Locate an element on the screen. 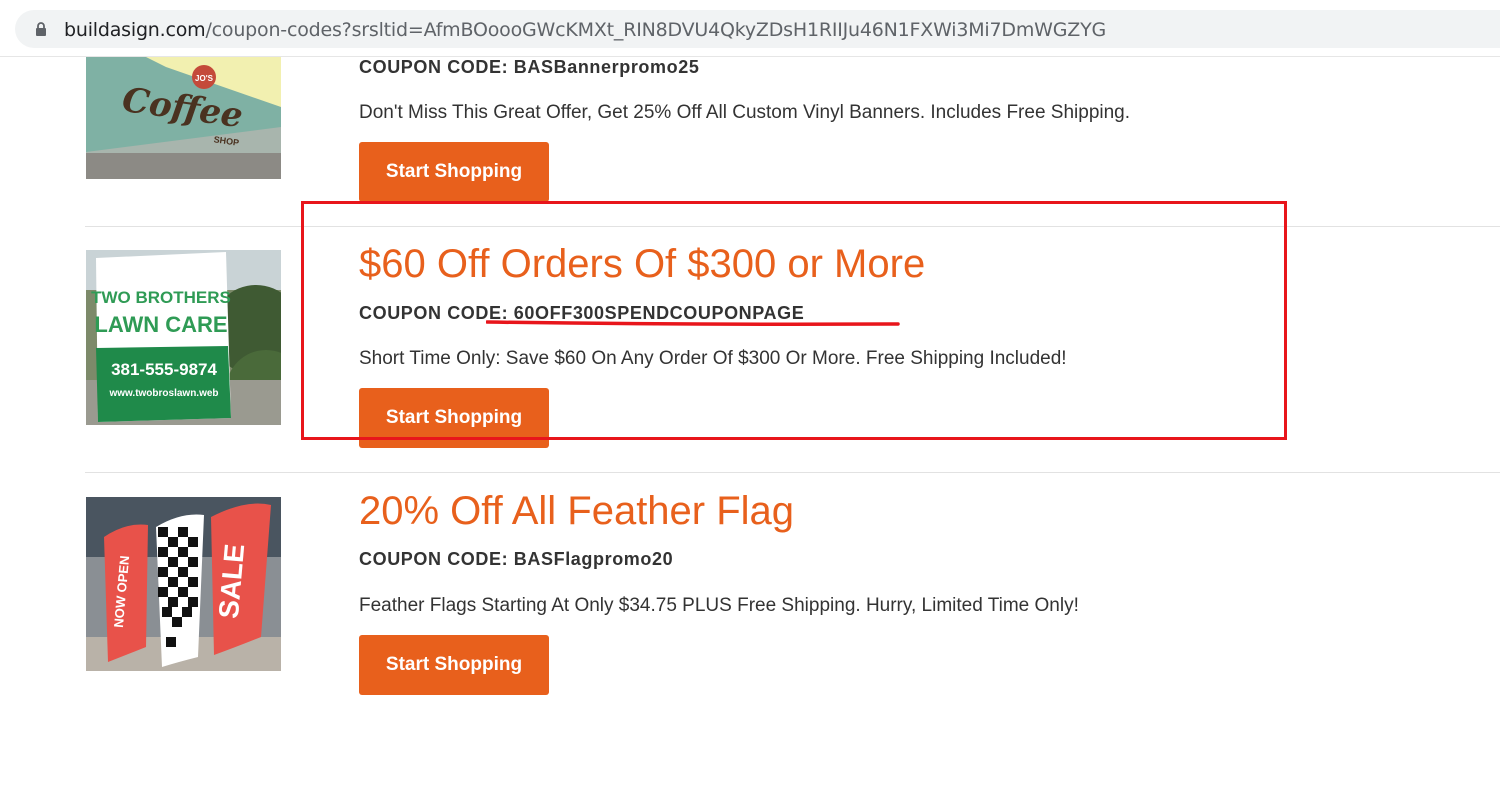 This screenshot has width=1500, height=793. underline-annotation is located at coordinates (693, 323).